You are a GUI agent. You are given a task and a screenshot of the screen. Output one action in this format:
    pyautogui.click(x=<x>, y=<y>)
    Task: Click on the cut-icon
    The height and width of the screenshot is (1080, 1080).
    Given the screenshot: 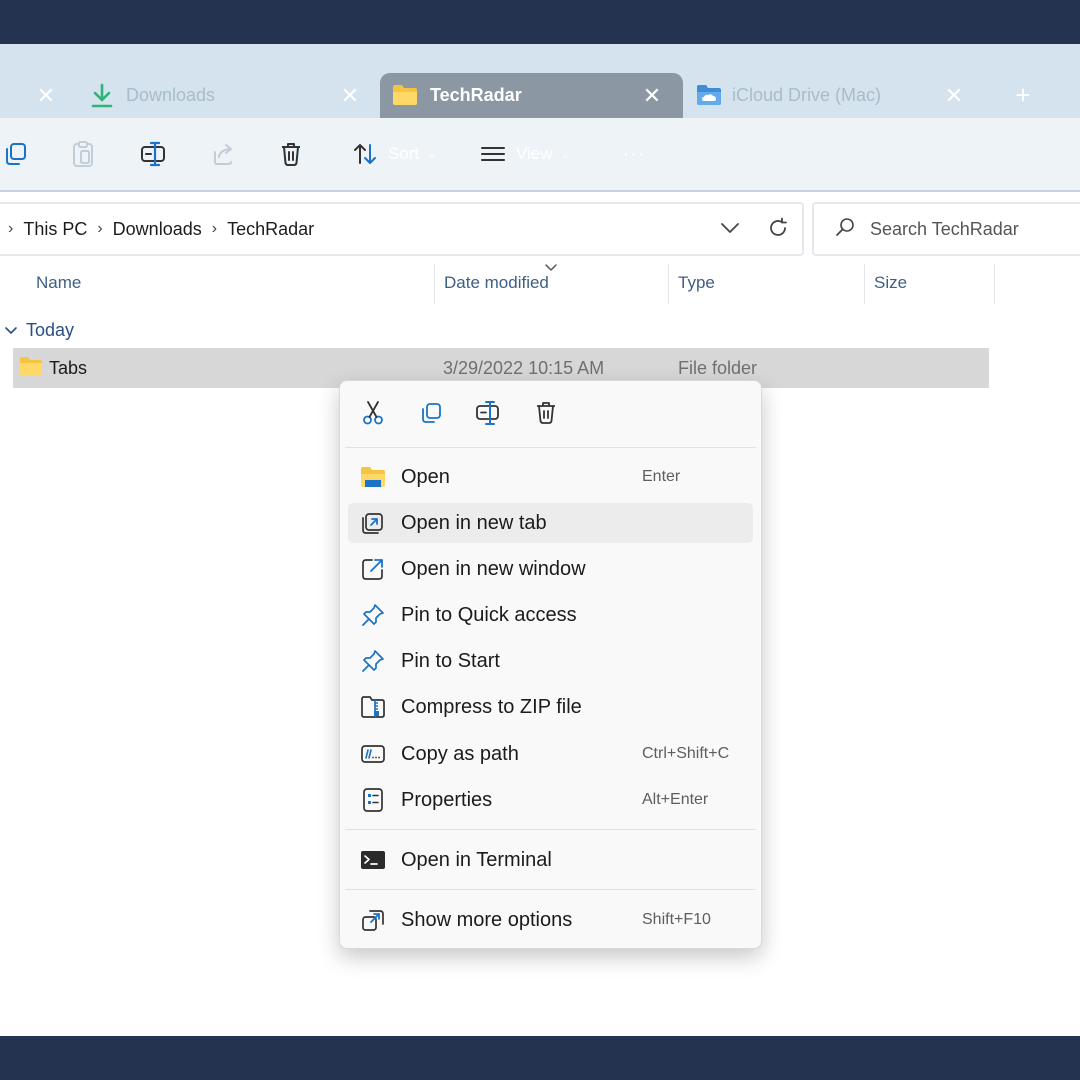 What is the action you would take?
    pyautogui.click(x=373, y=415)
    